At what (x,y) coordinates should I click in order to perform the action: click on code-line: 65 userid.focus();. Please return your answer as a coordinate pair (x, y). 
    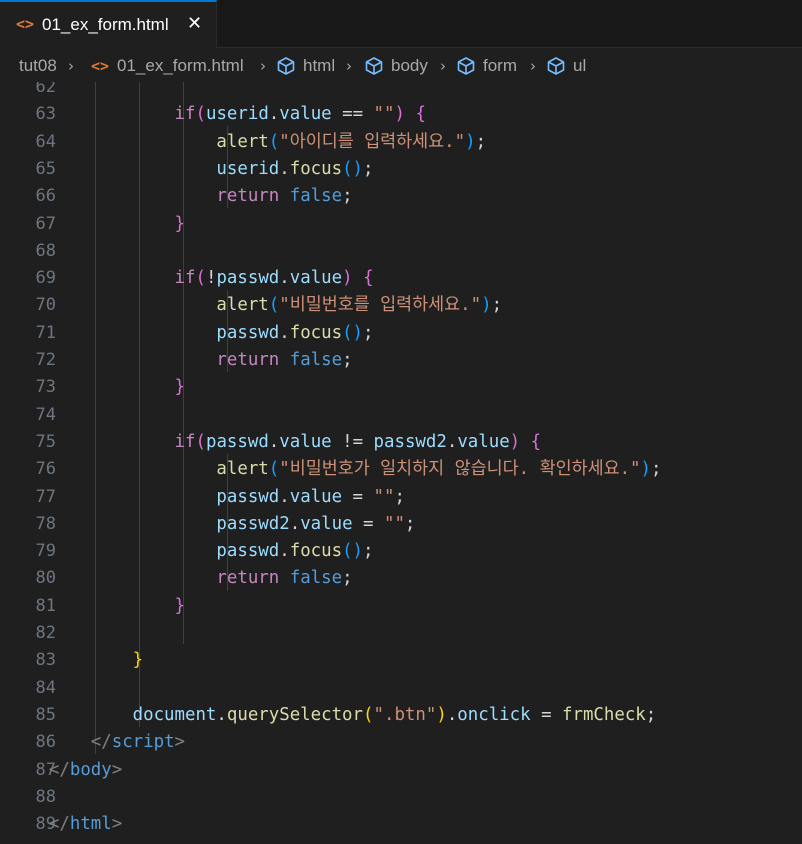
    Looking at the image, I should click on (401, 169).